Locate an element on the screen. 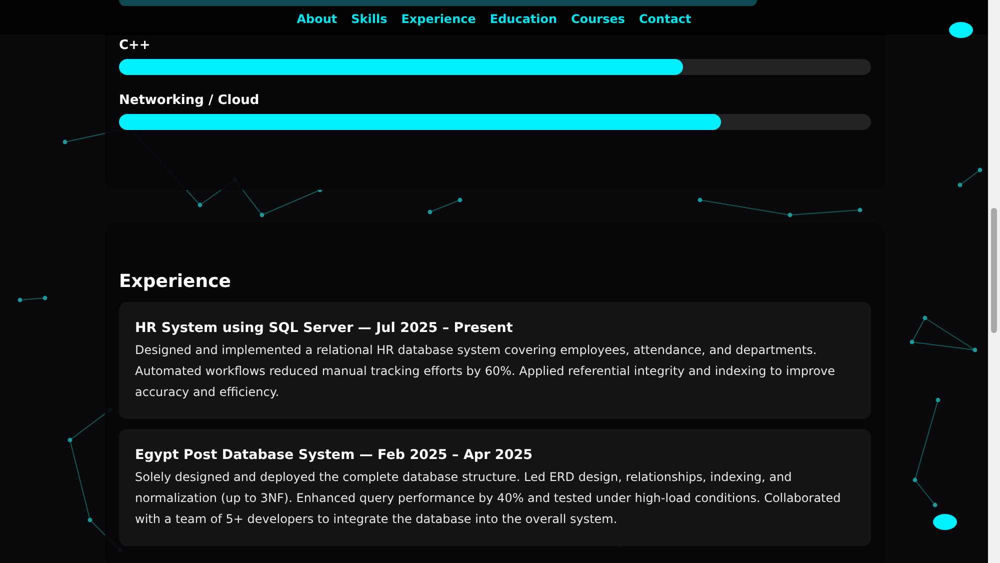 Image resolution: width=1000 pixels, height=563 pixels. experience-title: Egypt Post Database System — Feb 2025 – Apr 2025 is located at coordinates (334, 455).